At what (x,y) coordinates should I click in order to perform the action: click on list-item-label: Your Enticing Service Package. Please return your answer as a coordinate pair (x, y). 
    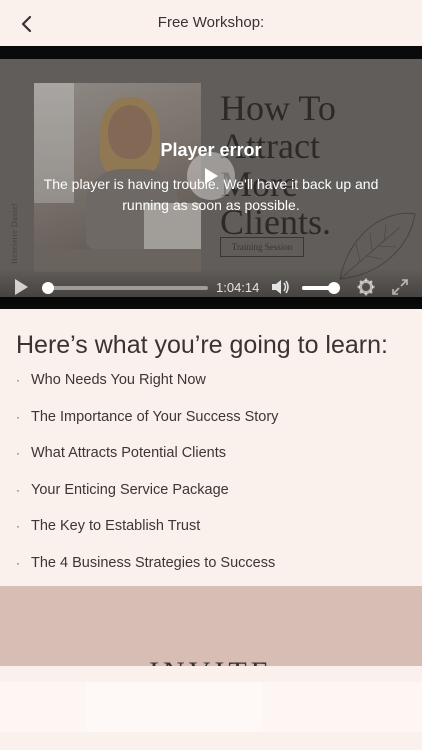
    Looking at the image, I should click on (130, 489).